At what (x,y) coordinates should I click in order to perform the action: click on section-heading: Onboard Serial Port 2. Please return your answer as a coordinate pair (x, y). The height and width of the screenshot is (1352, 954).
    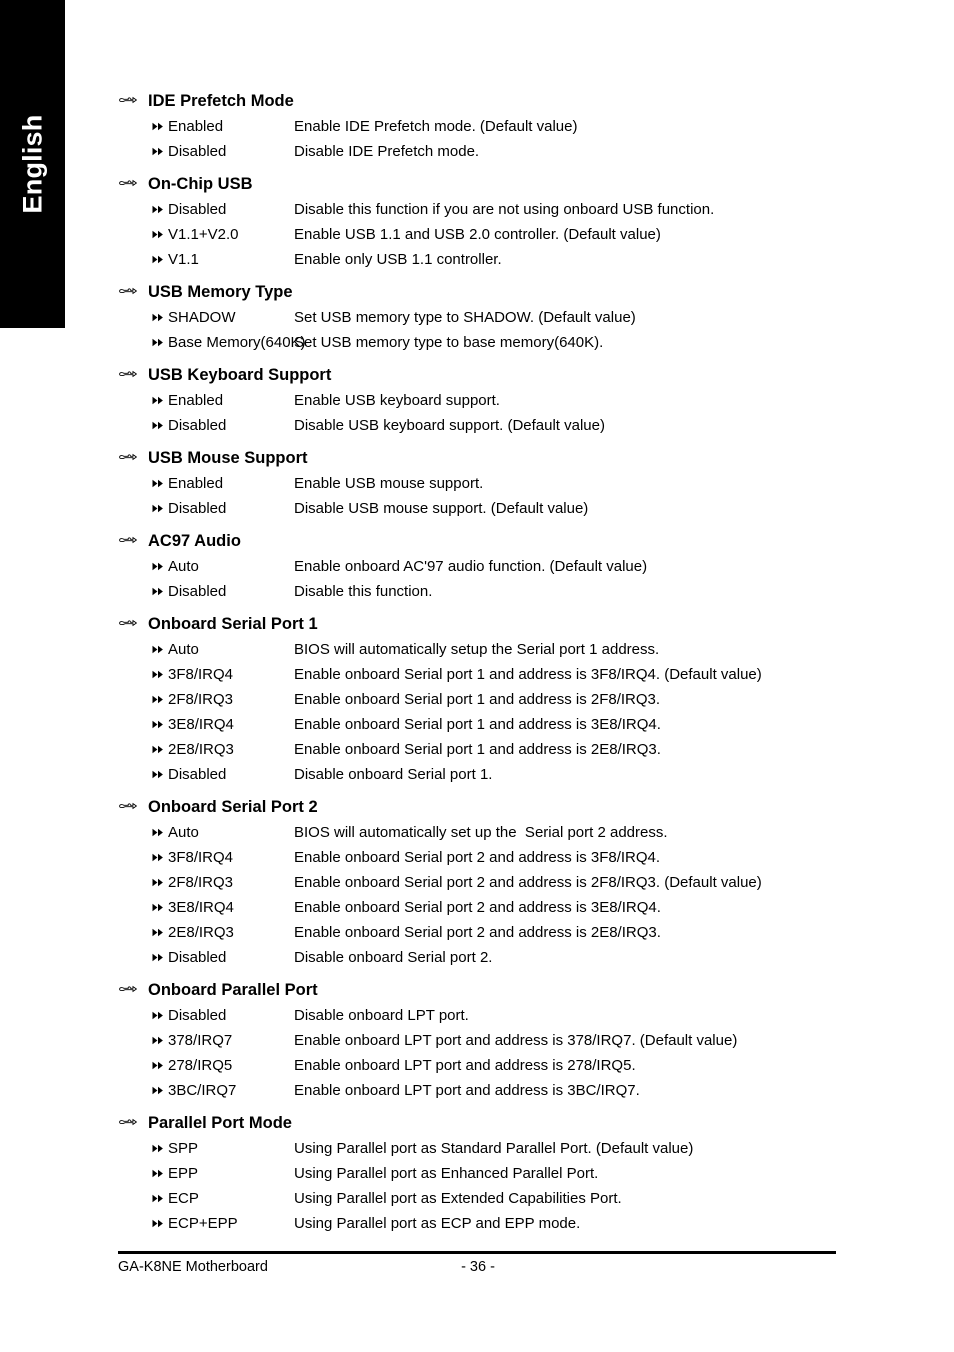
    Looking at the image, I should click on (488, 807).